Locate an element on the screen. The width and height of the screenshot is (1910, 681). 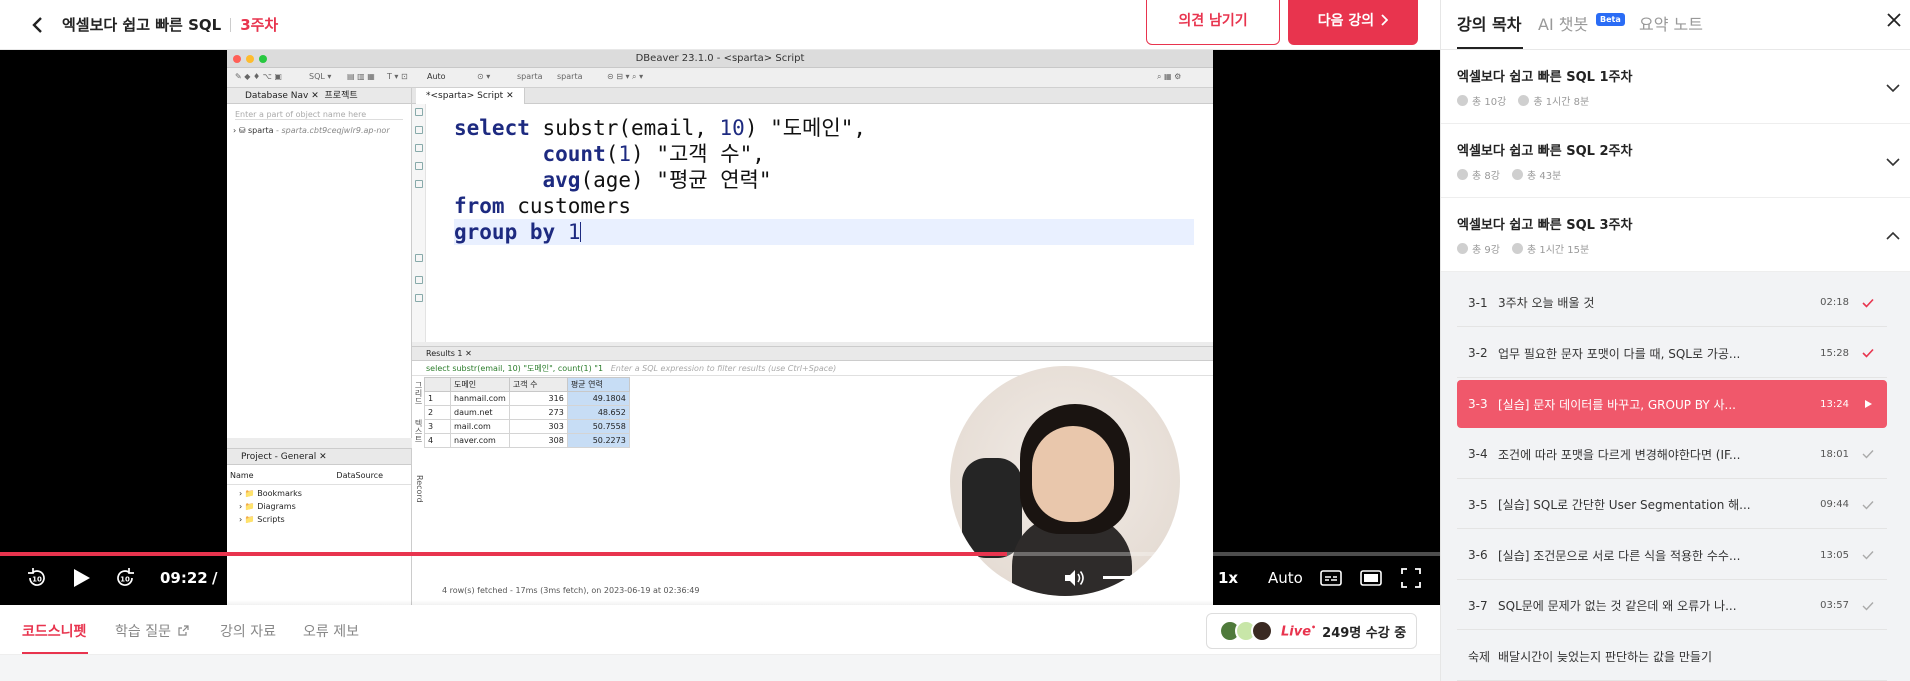
cell-domain: hanmail.com is located at coordinates (480, 398).